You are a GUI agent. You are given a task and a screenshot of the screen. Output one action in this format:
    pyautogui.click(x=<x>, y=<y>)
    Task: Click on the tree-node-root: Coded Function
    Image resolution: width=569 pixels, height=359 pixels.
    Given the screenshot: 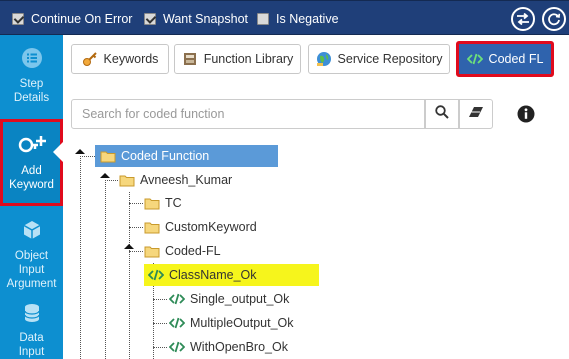 What is the action you would take?
    pyautogui.click(x=186, y=156)
    